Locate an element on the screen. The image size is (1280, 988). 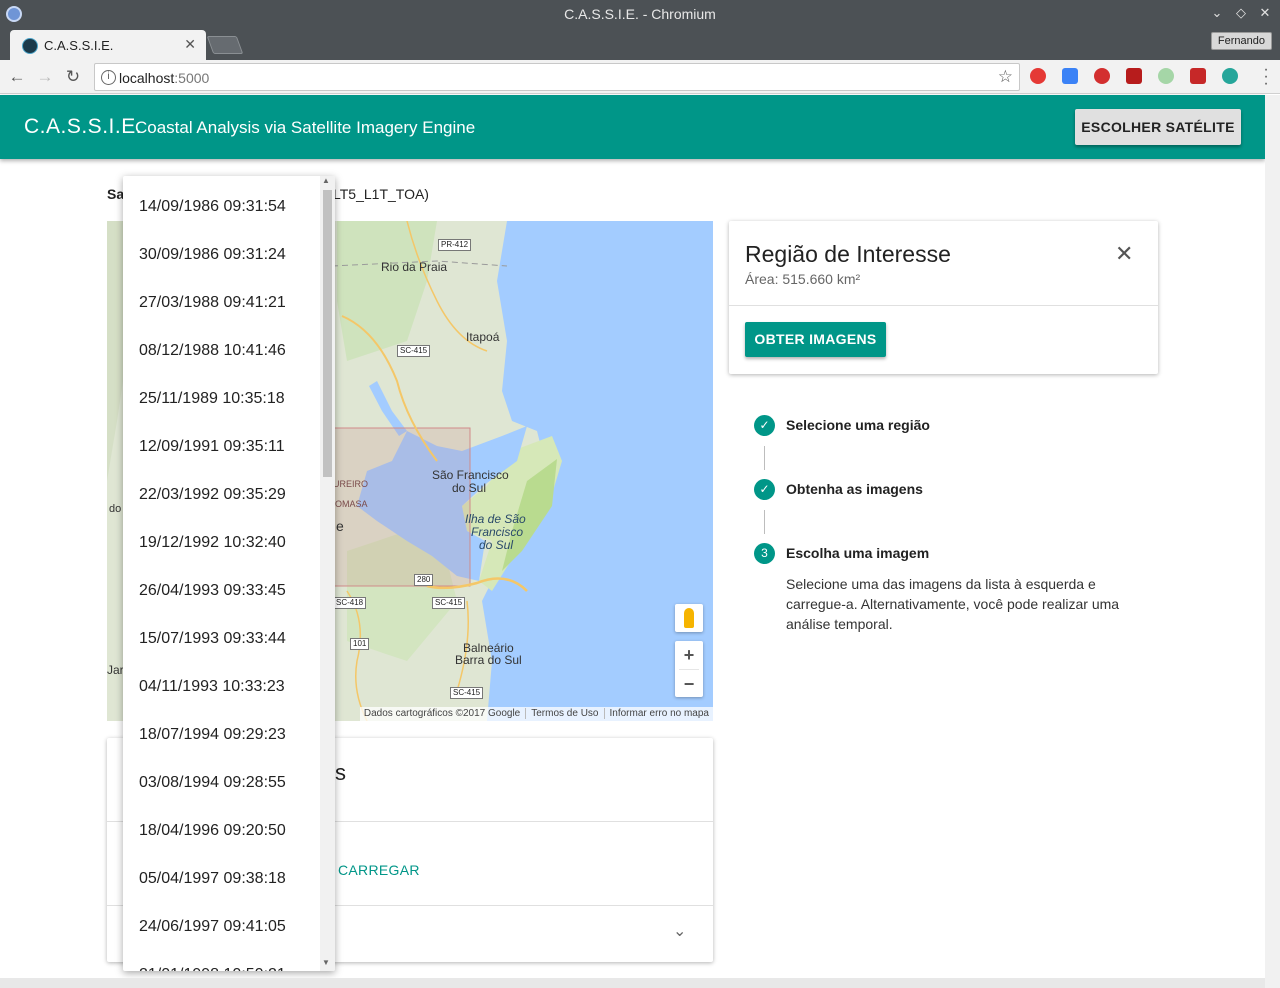
graduation-extension-icon is located at coordinates (1070, 76).